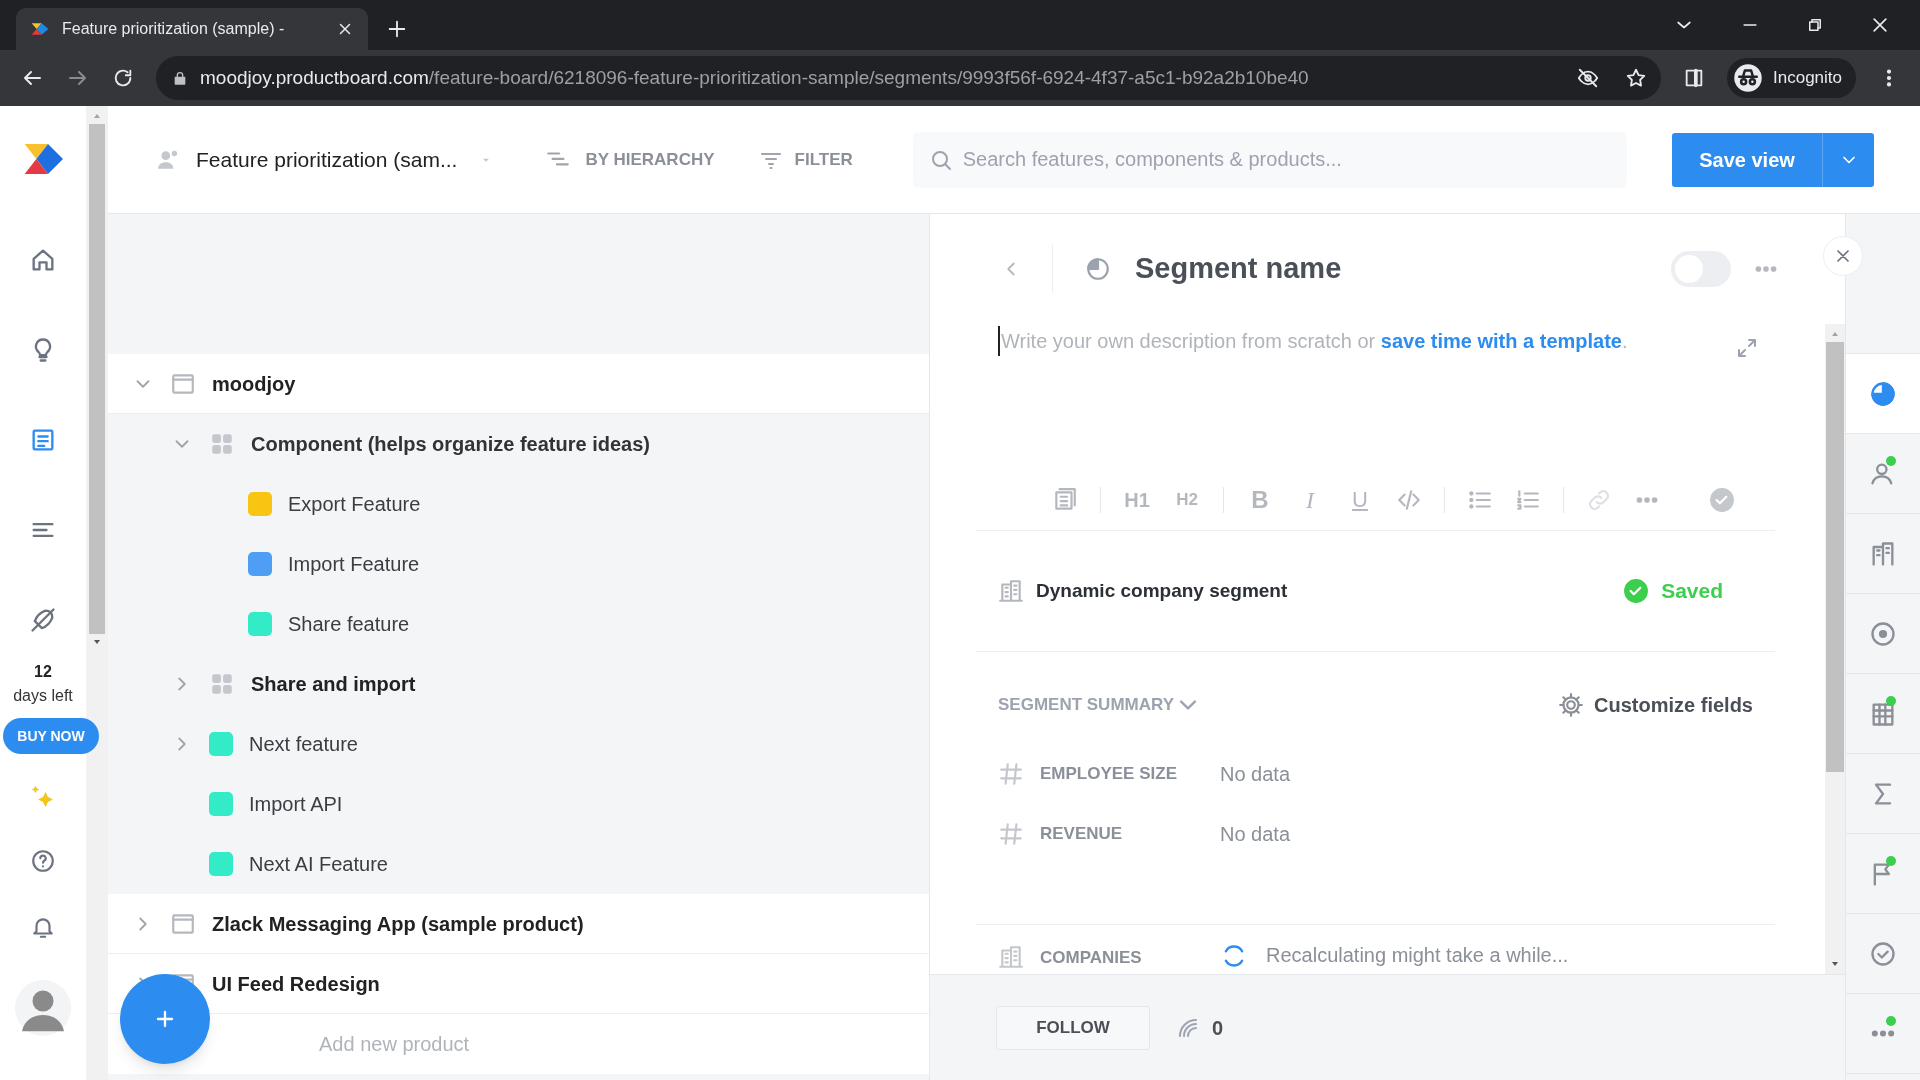 The width and height of the screenshot is (1920, 1080). I want to click on rocket-icon, so click(43, 620).